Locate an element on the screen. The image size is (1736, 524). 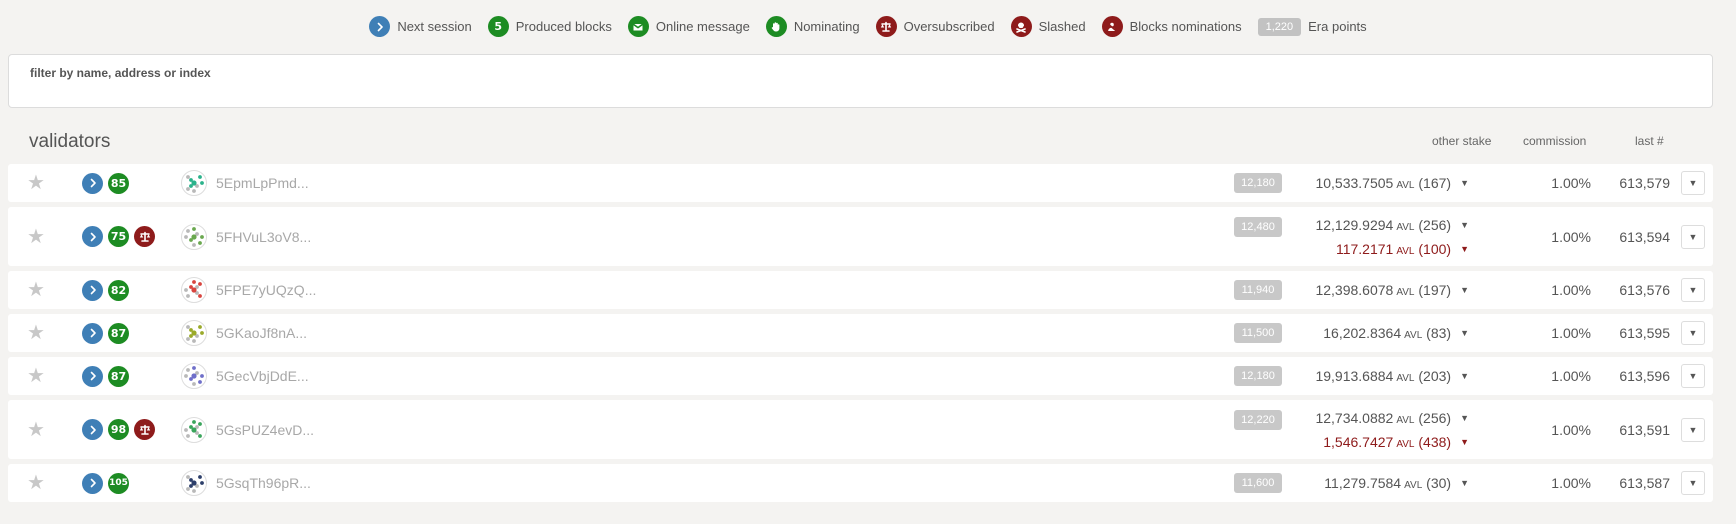
oversubscribed-stake: 117.2171 AVL (100) ▼ is located at coordinates (1402, 249).